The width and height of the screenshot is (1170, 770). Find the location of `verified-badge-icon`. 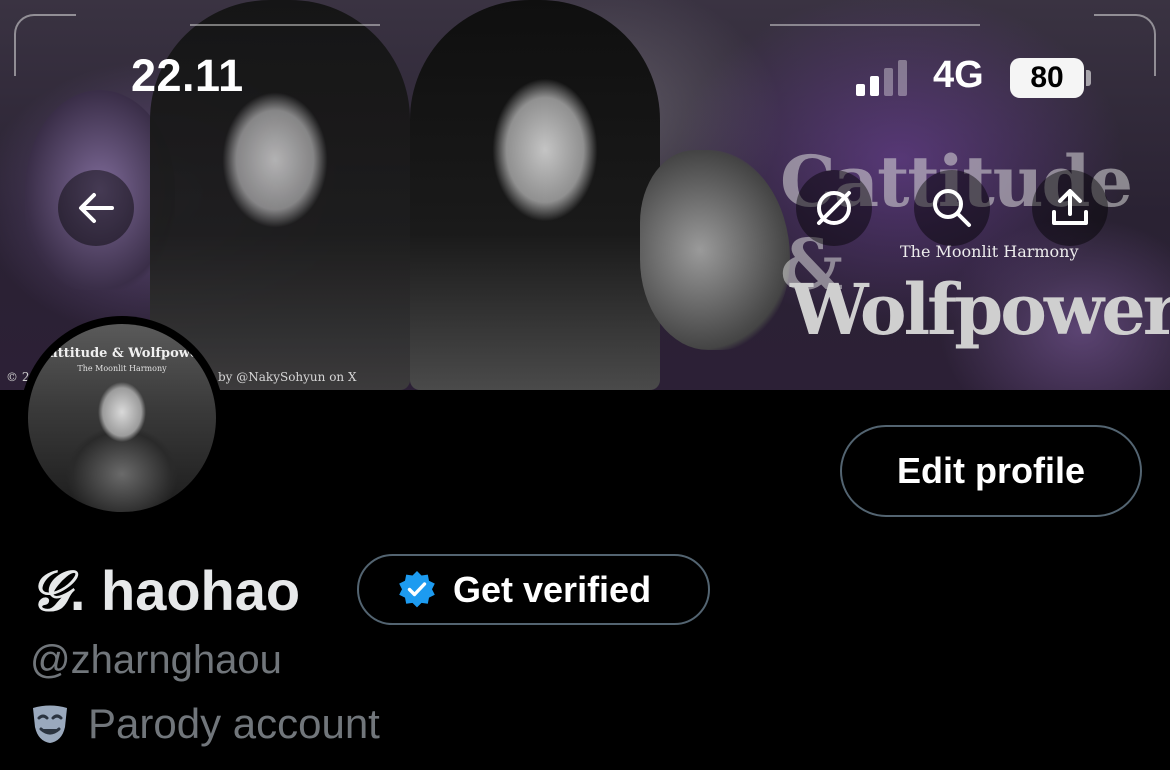

verified-badge-icon is located at coordinates (417, 588).